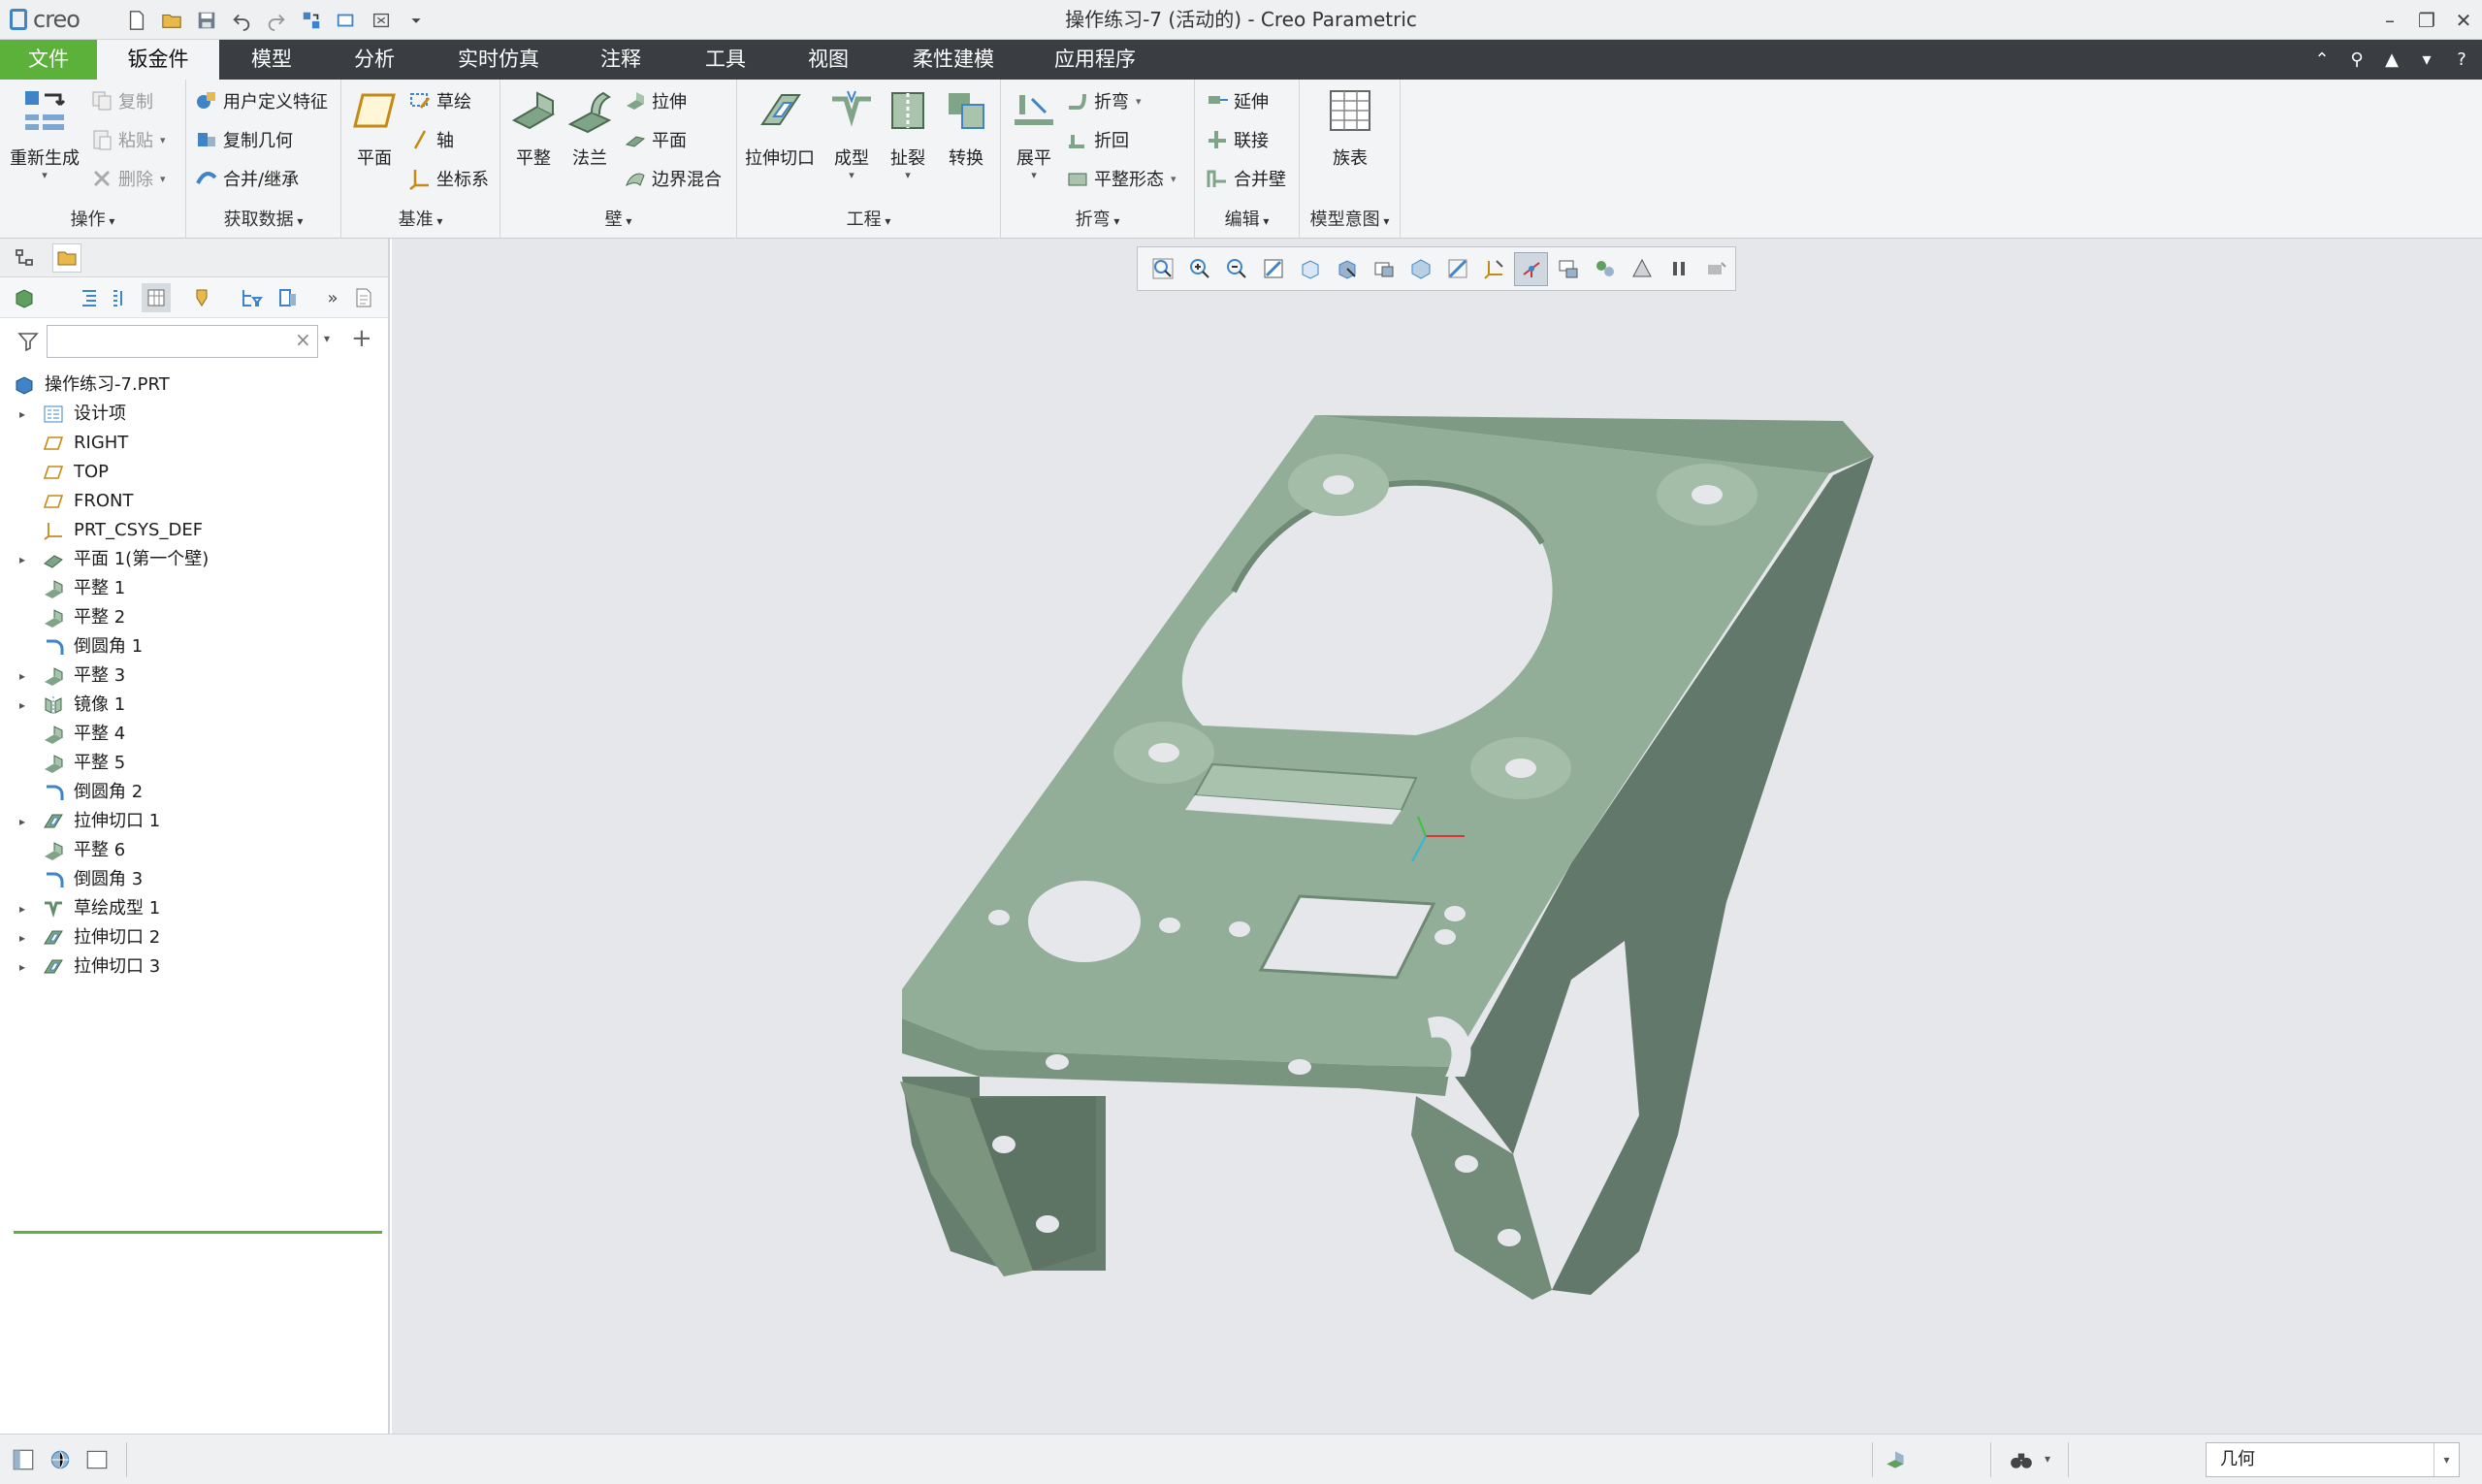 This screenshot has height=1484, width=2482. I want to click on regeneration-status-icon, so click(1895, 1460).